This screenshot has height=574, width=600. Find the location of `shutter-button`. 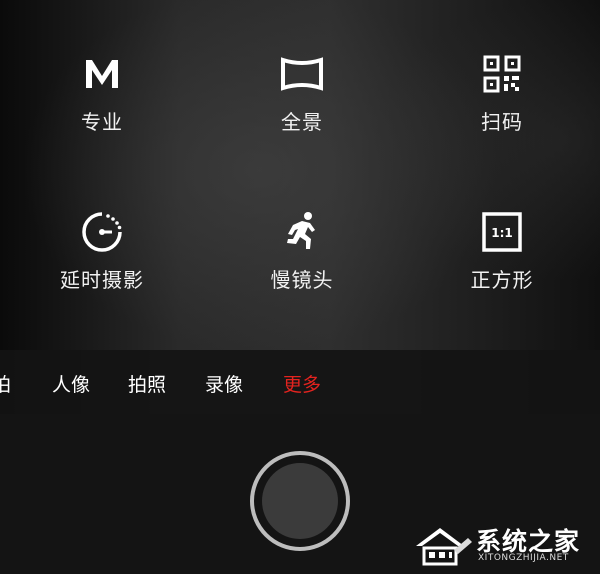

shutter-button is located at coordinates (300, 501).